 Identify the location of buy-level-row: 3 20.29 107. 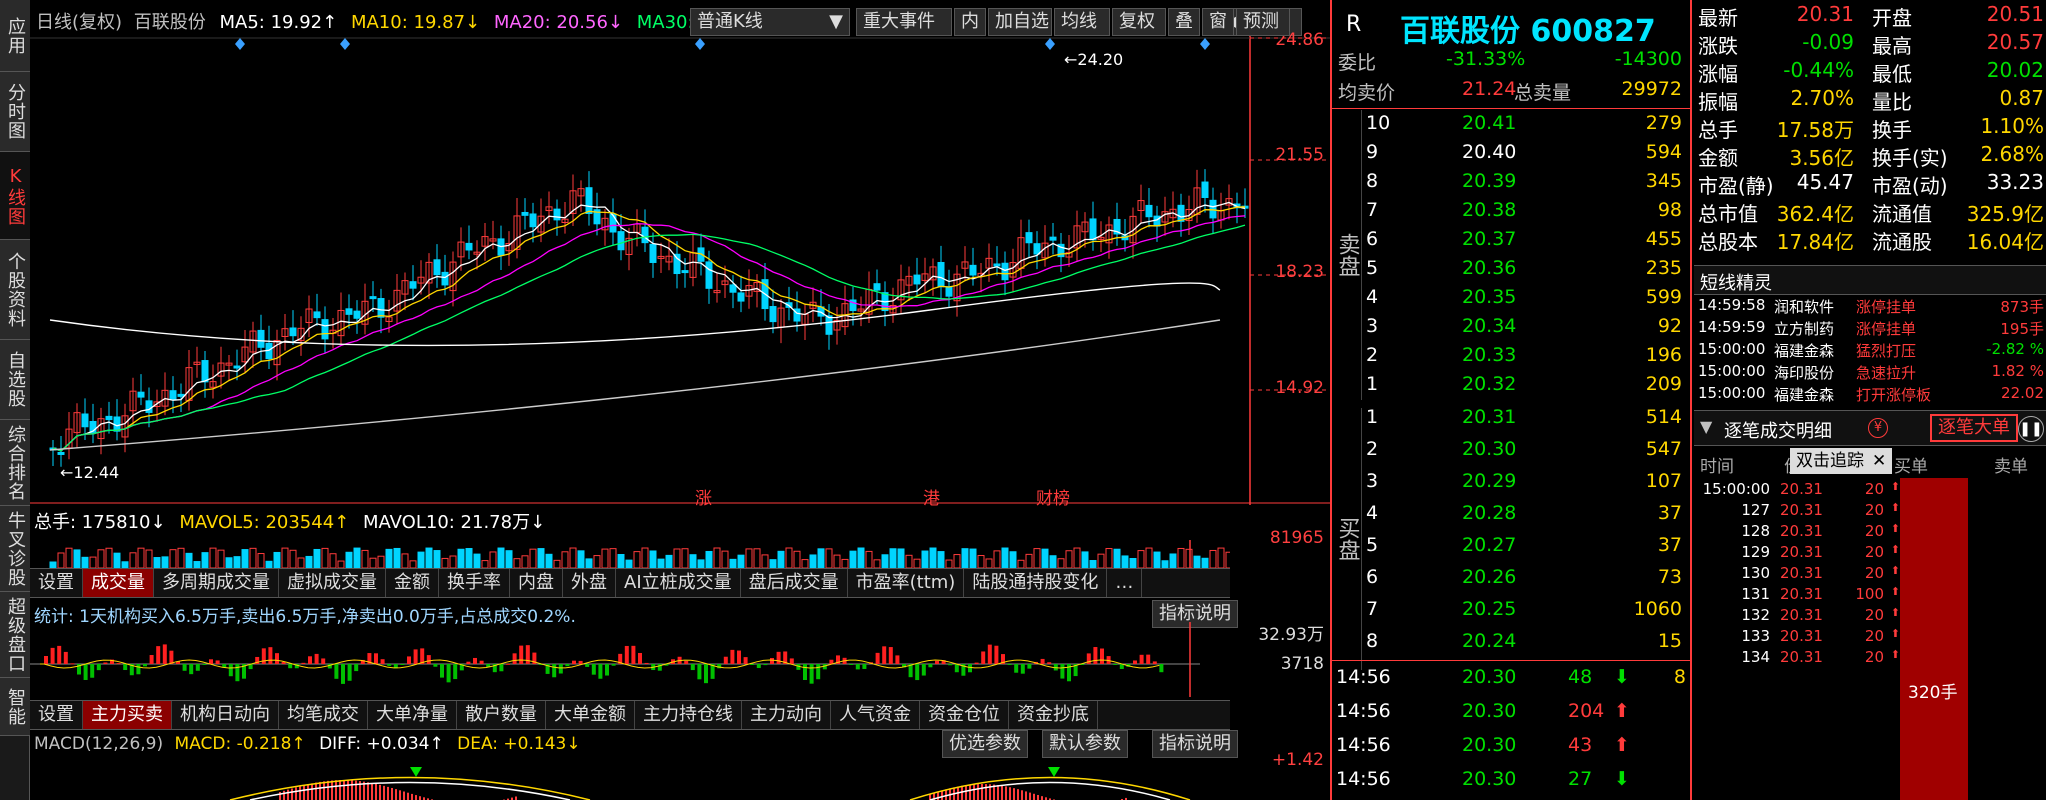
(1512, 485).